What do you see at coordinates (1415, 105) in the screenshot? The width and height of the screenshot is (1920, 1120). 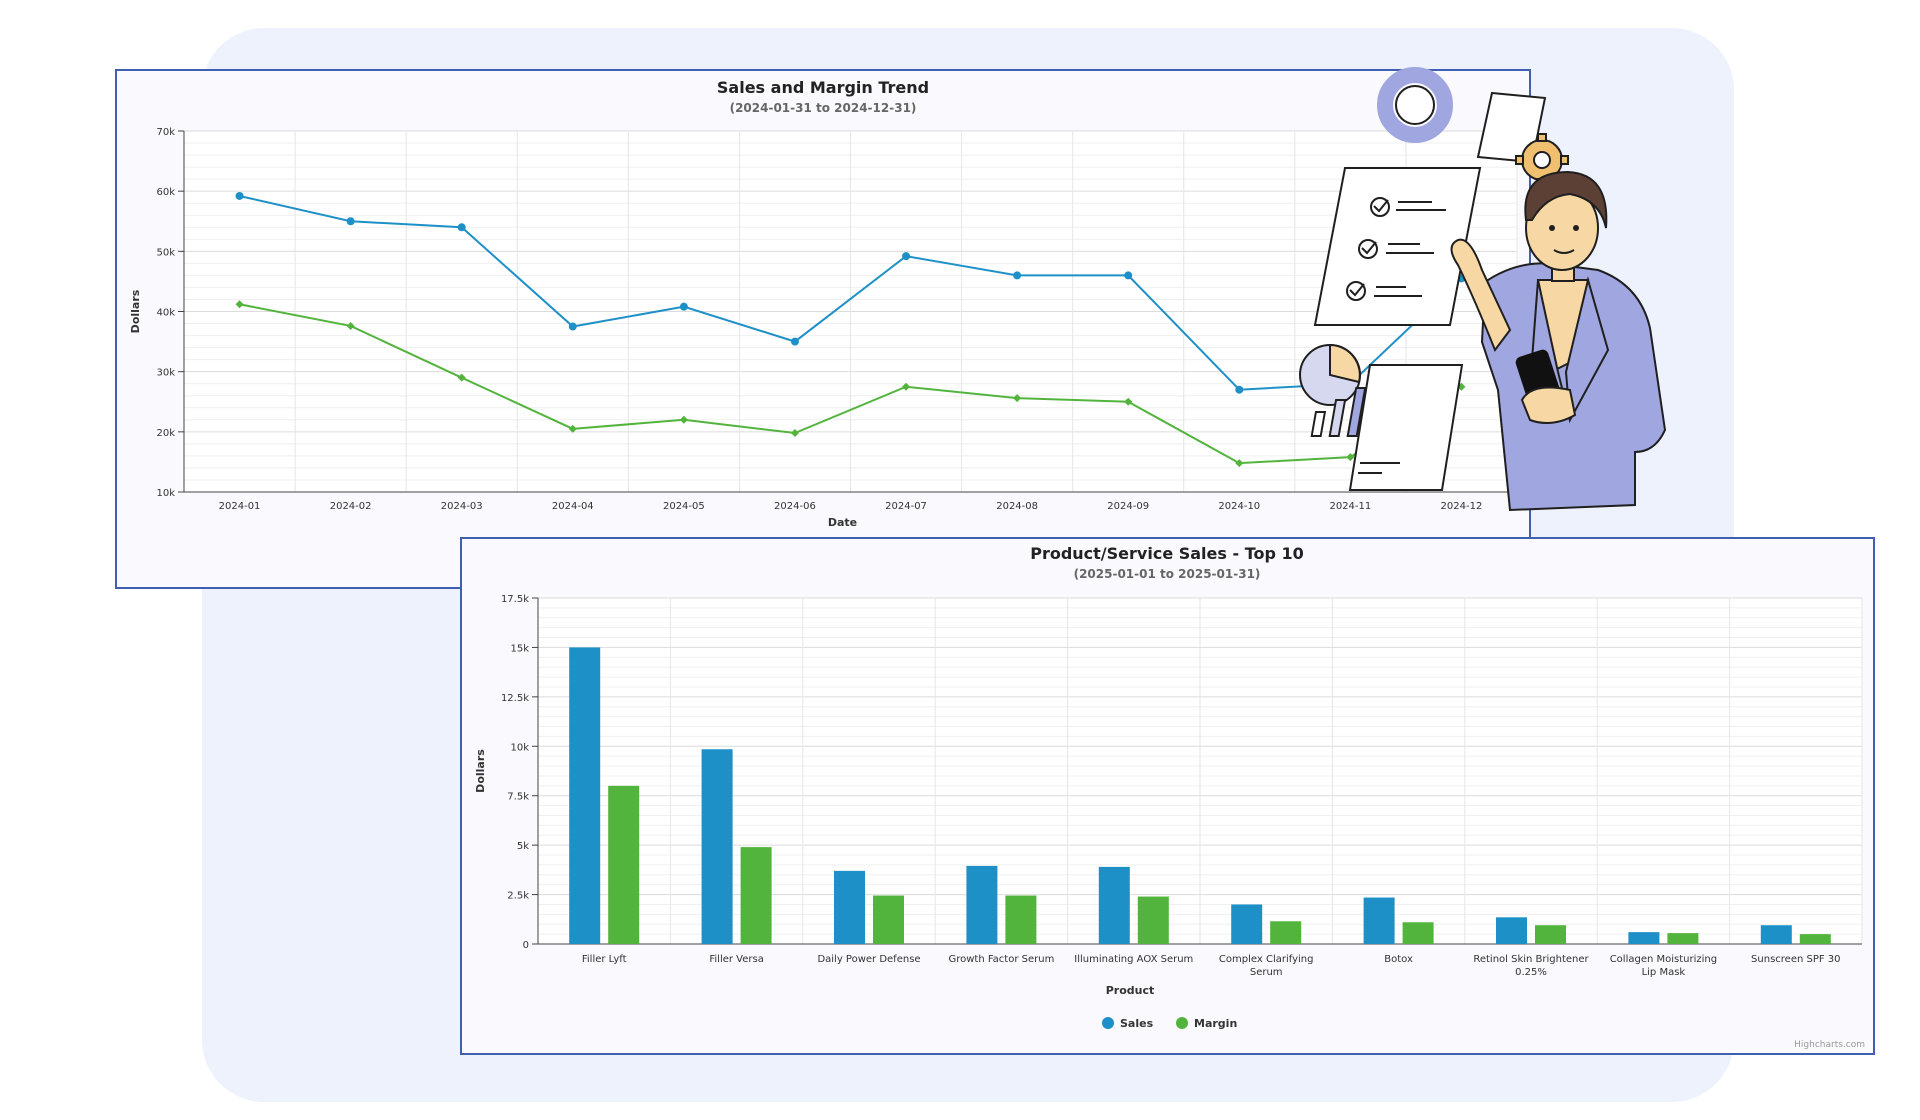 I see `donut-chart-icon` at bounding box center [1415, 105].